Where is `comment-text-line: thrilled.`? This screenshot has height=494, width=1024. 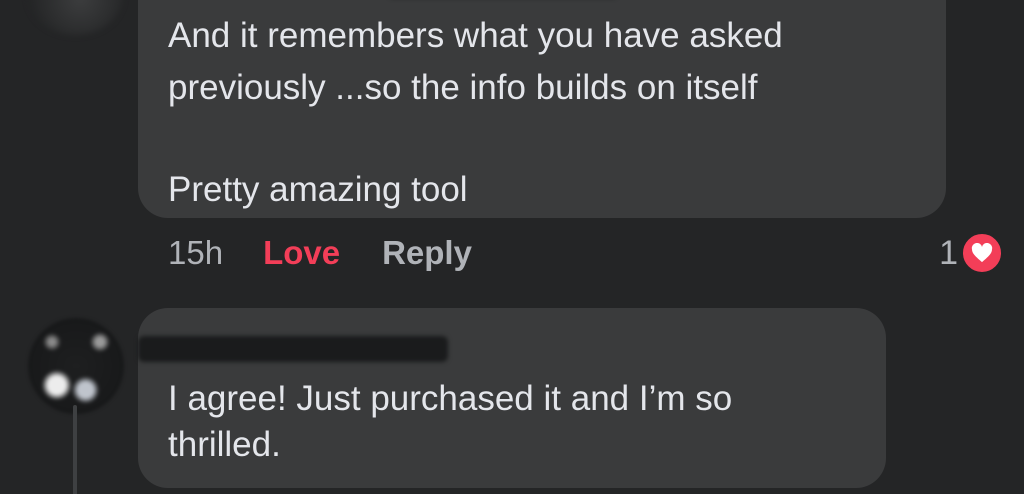 comment-text-line: thrilled. is located at coordinates (224, 444).